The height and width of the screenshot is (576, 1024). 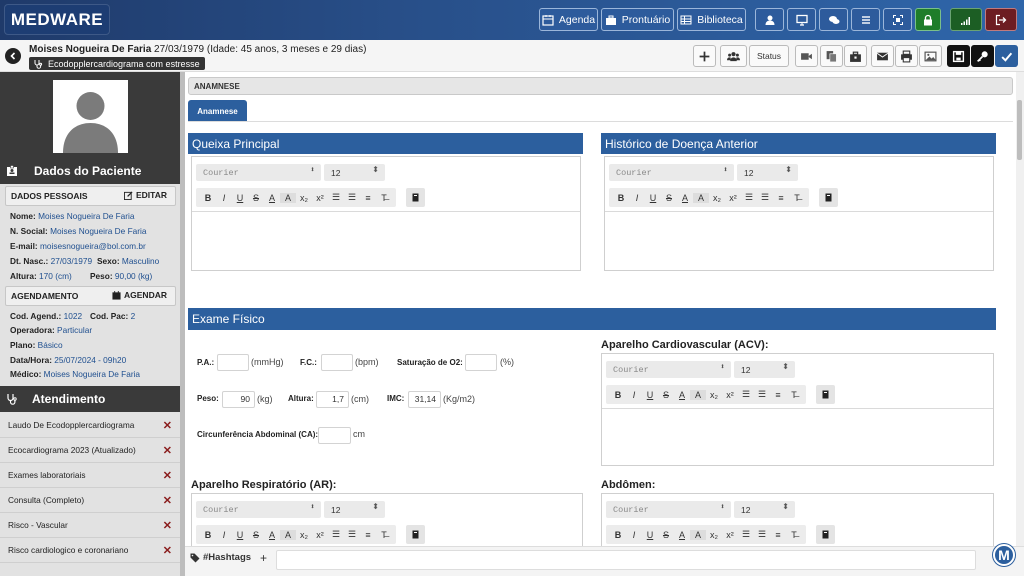 What do you see at coordinates (799, 240) in the screenshot?
I see `historico-text-area` at bounding box center [799, 240].